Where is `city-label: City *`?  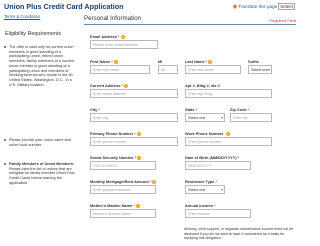
city-label: City * is located at coordinates (95, 109).